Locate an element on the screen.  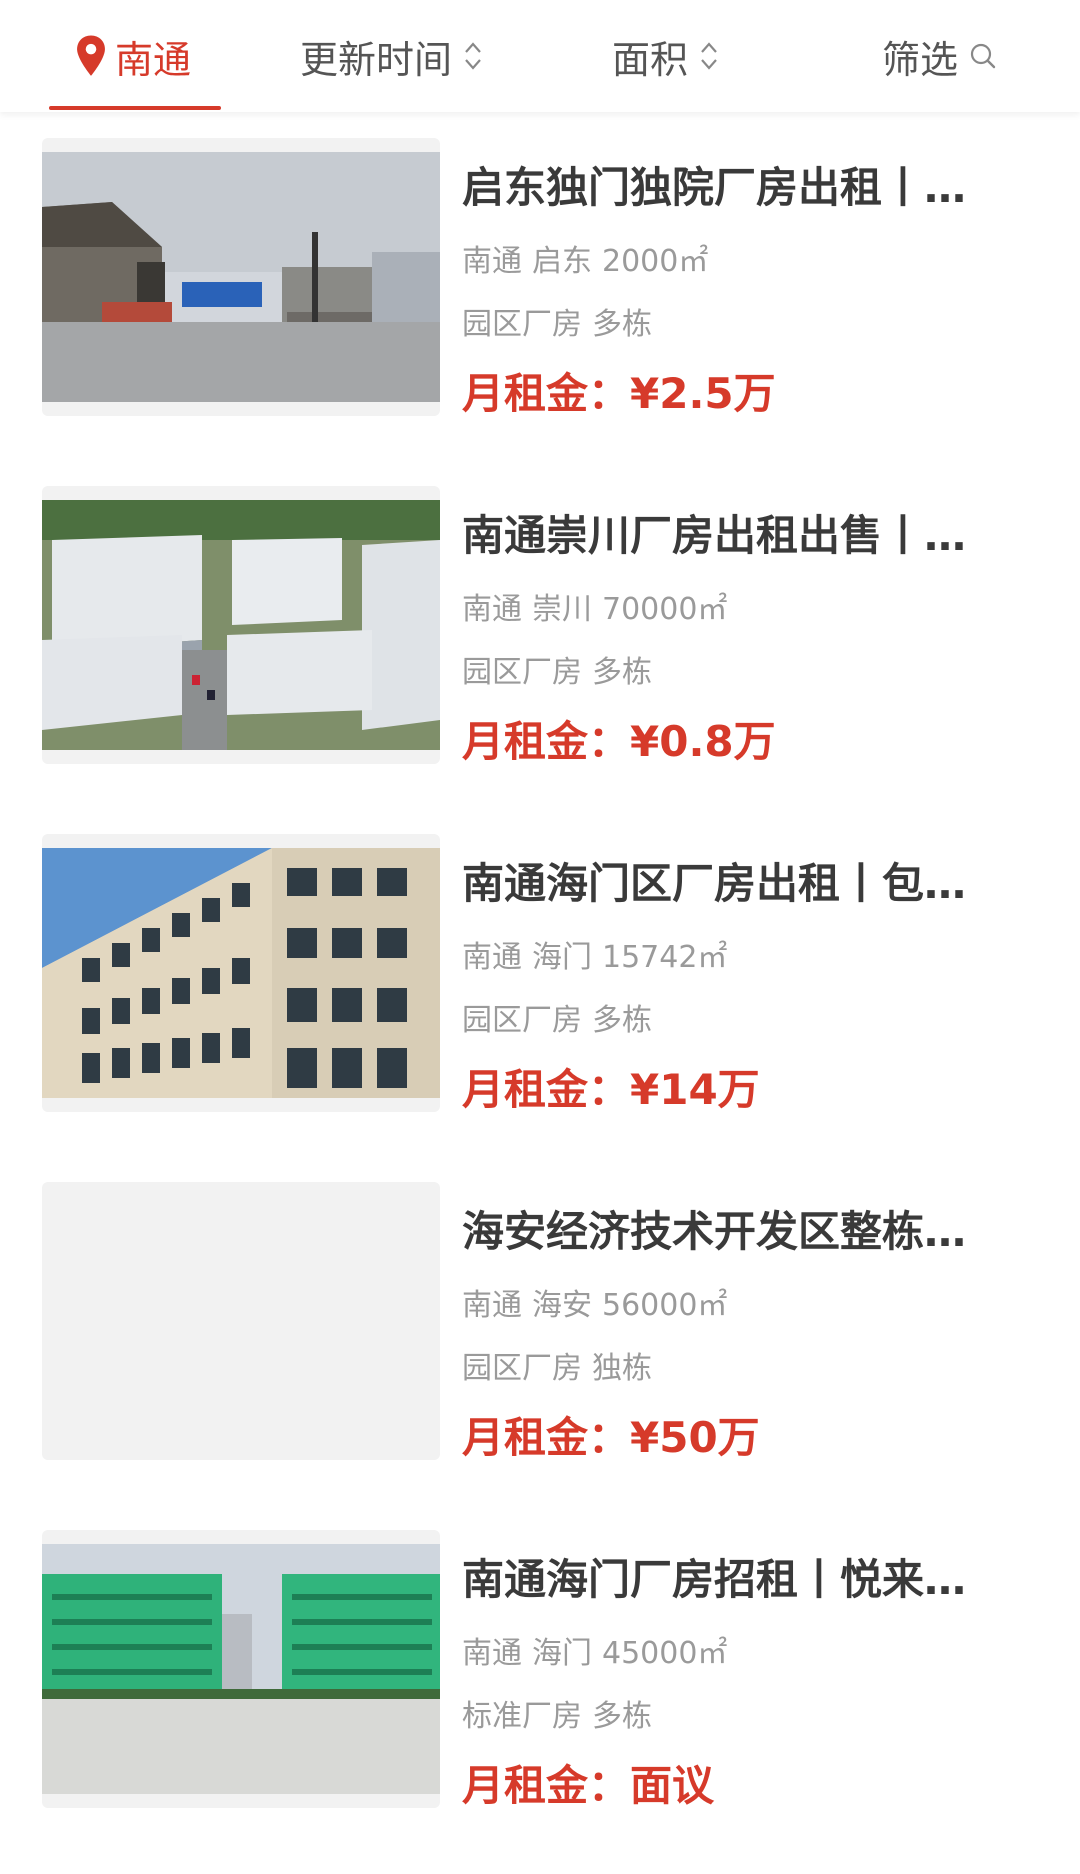
search-icon is located at coordinates (983, 56).